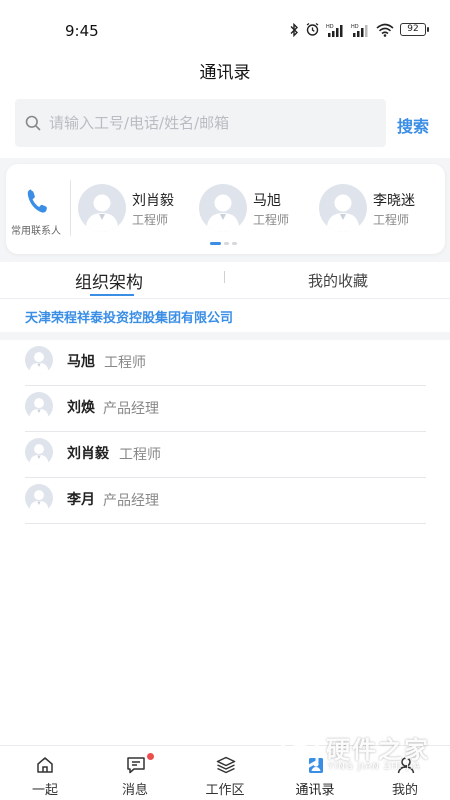  Describe the element at coordinates (394, 201) in the screenshot. I see `contact-name: 李晓迷` at that location.